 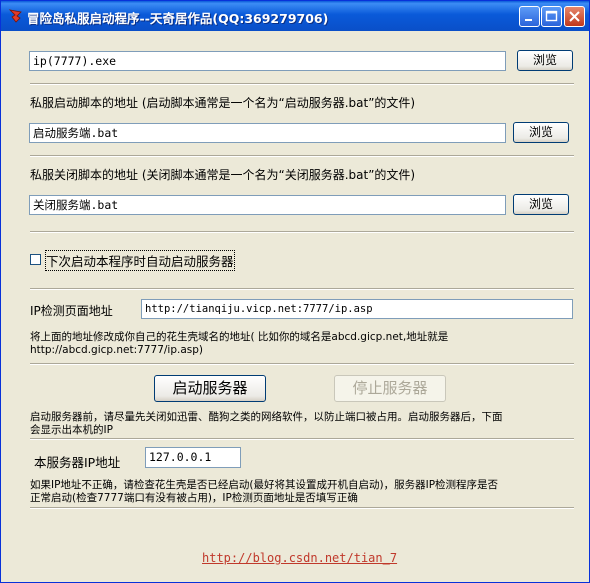 I want to click on window-title: 冒险岛私服启动程序--天奇居作品(QQ:369279706), so click(x=178, y=18).